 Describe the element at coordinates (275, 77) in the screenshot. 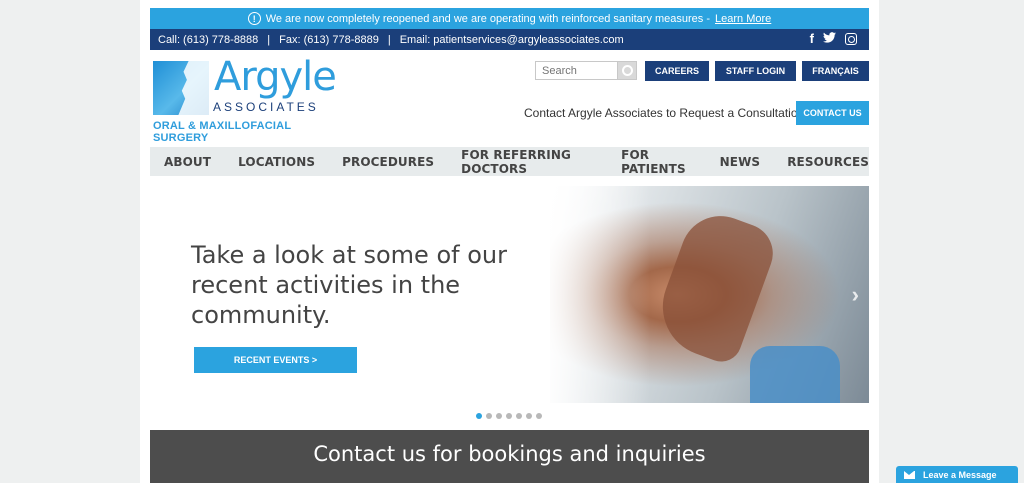

I see `logo-name: Argyle` at that location.